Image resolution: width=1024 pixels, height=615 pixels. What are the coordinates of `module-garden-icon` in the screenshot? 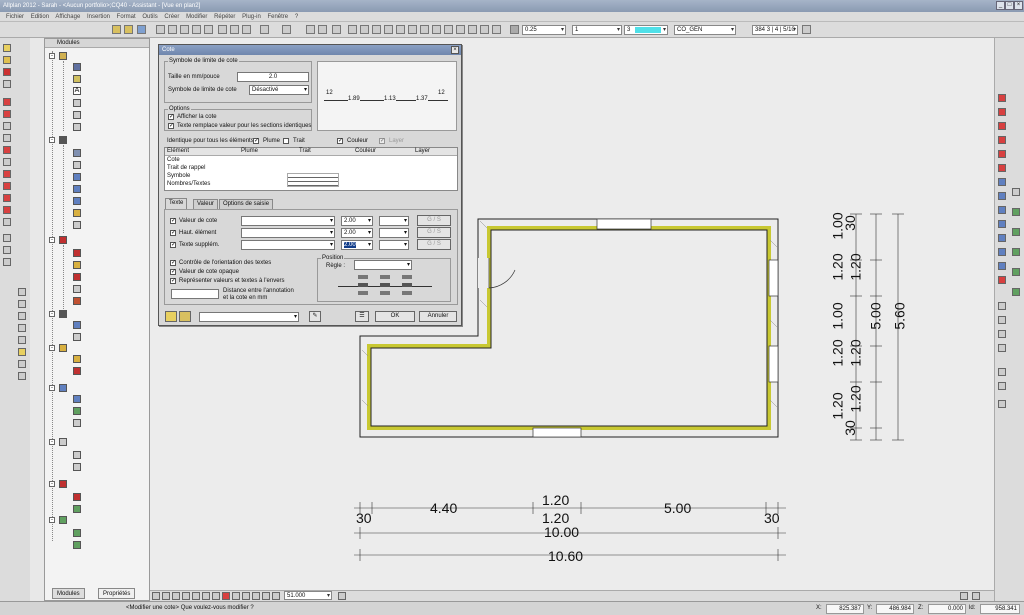 It's located at (77, 545).